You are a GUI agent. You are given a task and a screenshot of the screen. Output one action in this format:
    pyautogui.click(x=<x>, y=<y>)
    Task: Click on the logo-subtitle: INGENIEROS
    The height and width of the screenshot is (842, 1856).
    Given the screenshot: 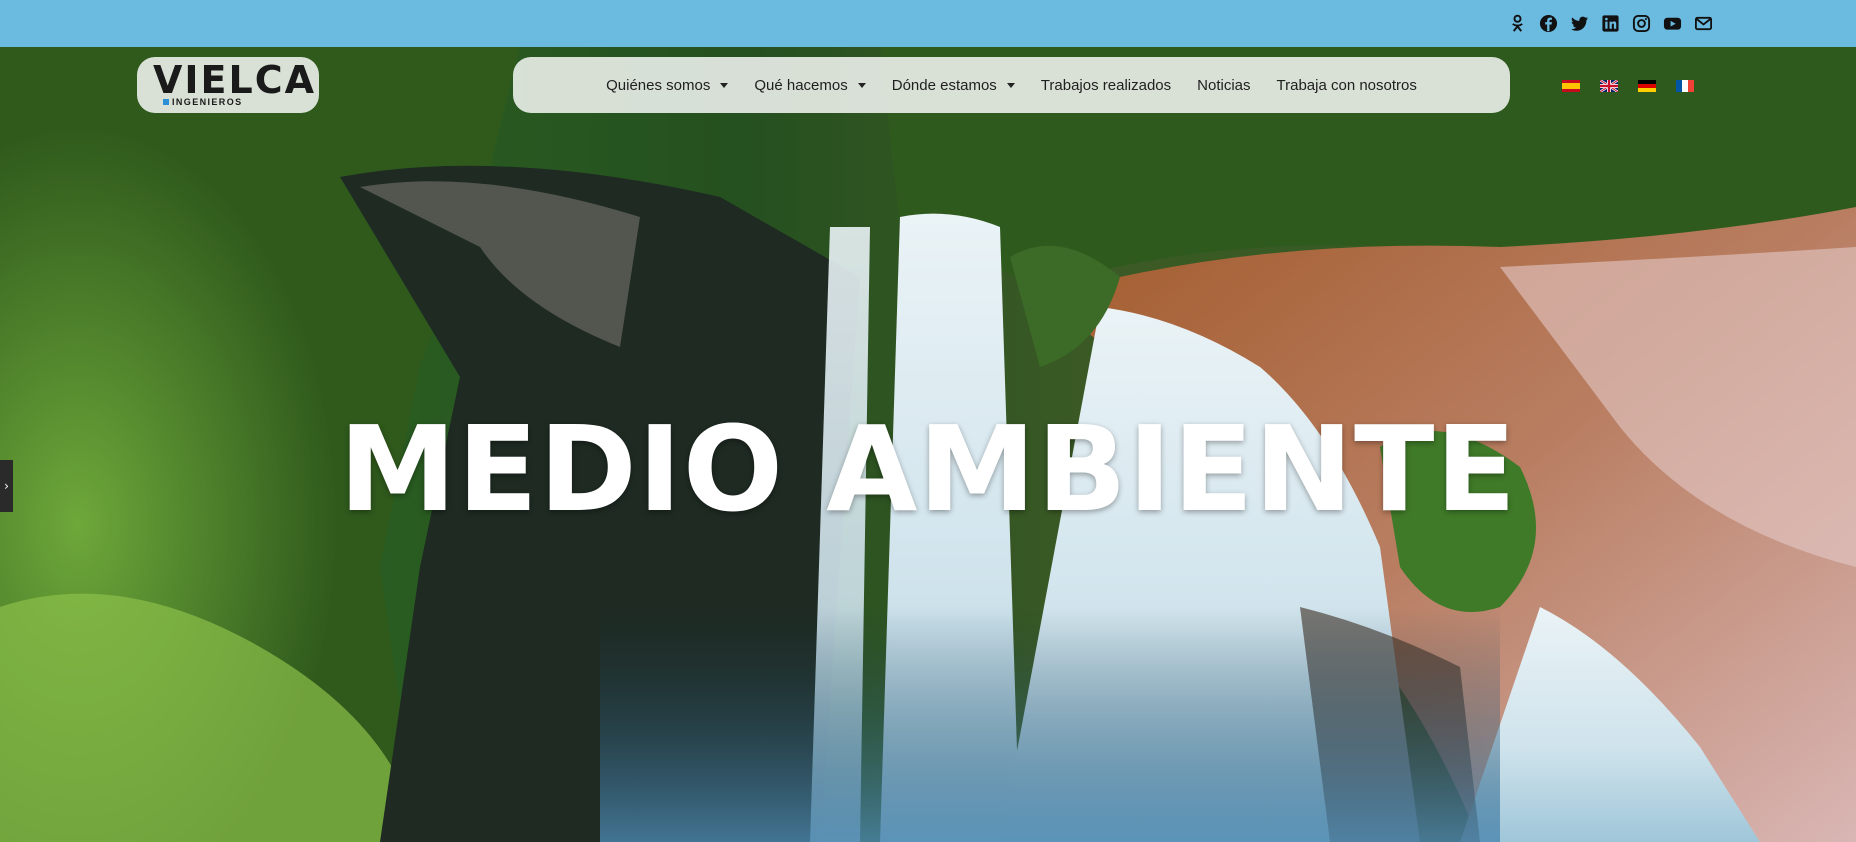 What is the action you would take?
    pyautogui.click(x=207, y=102)
    